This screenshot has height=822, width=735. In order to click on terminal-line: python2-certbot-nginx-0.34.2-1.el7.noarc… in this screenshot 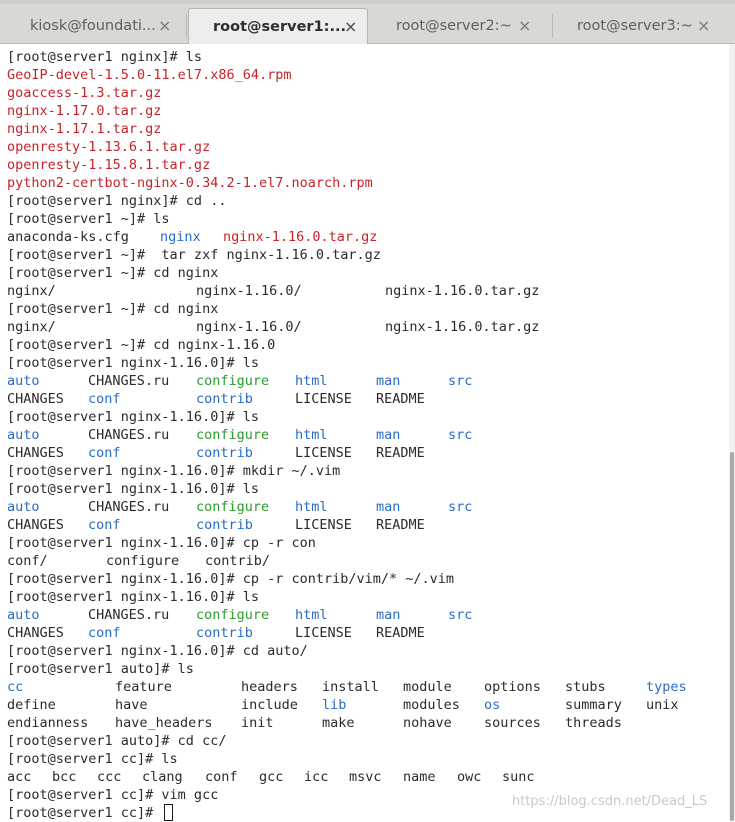, I will do `click(367, 183)`.